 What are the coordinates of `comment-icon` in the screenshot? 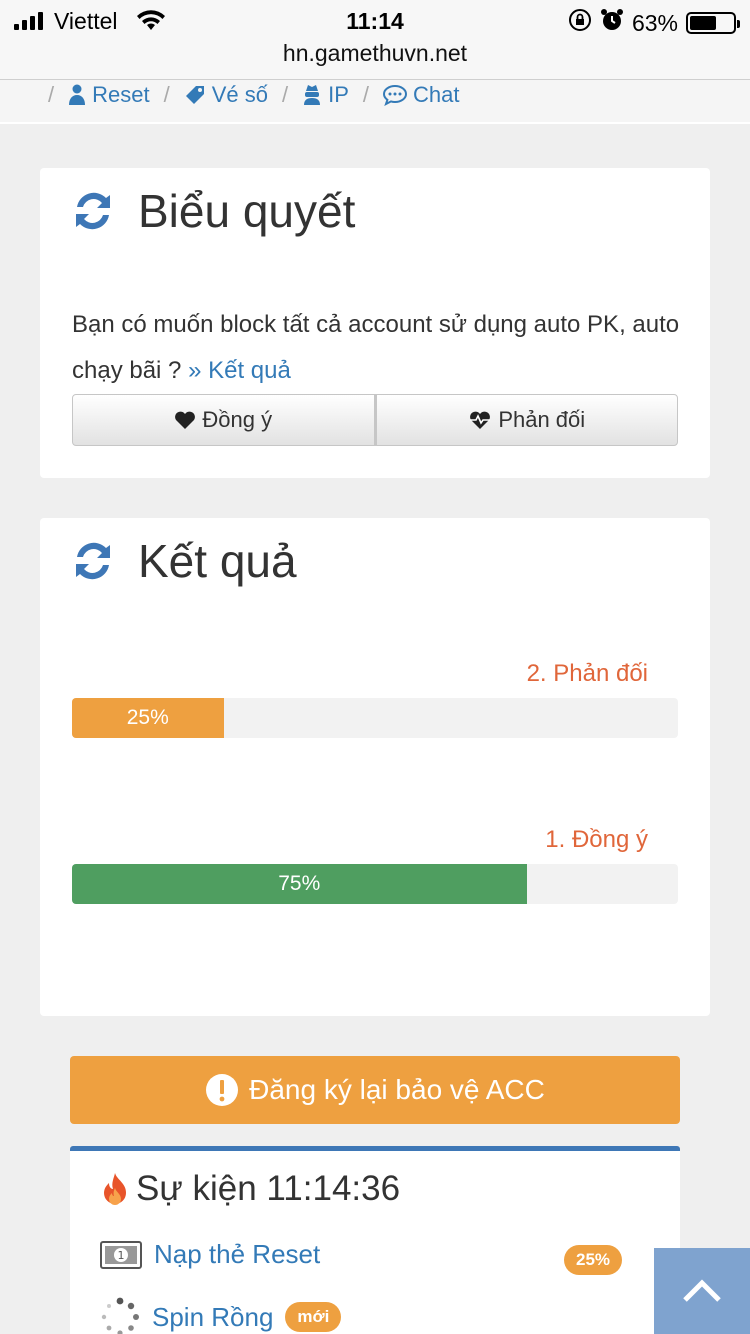 It's located at (395, 95).